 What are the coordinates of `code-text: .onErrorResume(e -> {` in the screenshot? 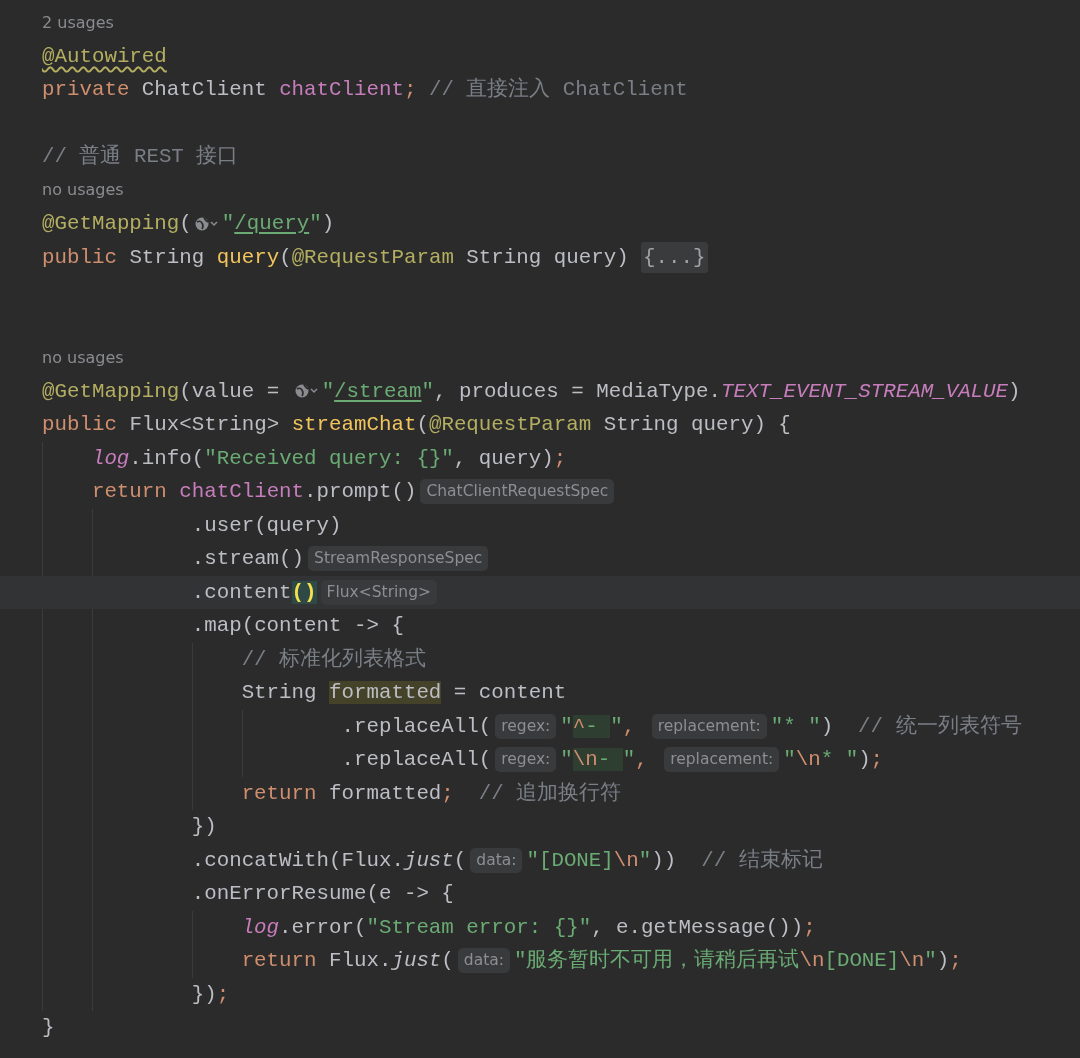 It's located at (322, 894).